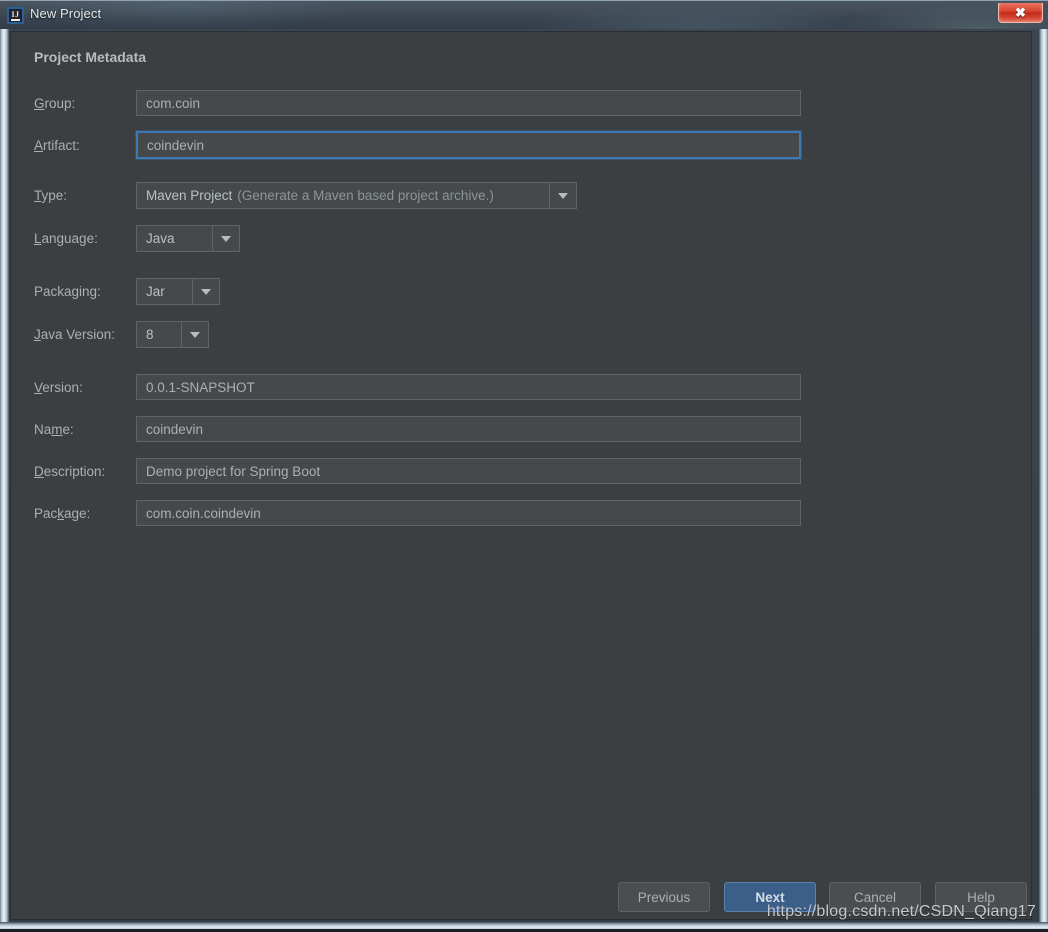  I want to click on packaging-combobox: Jar, so click(178, 291).